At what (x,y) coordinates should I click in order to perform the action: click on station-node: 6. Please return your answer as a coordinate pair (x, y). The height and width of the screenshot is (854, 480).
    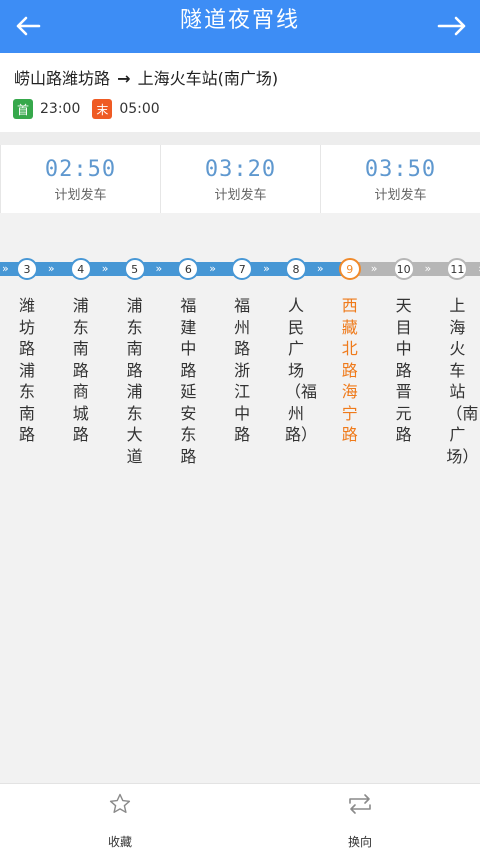
    Looking at the image, I should click on (188, 269).